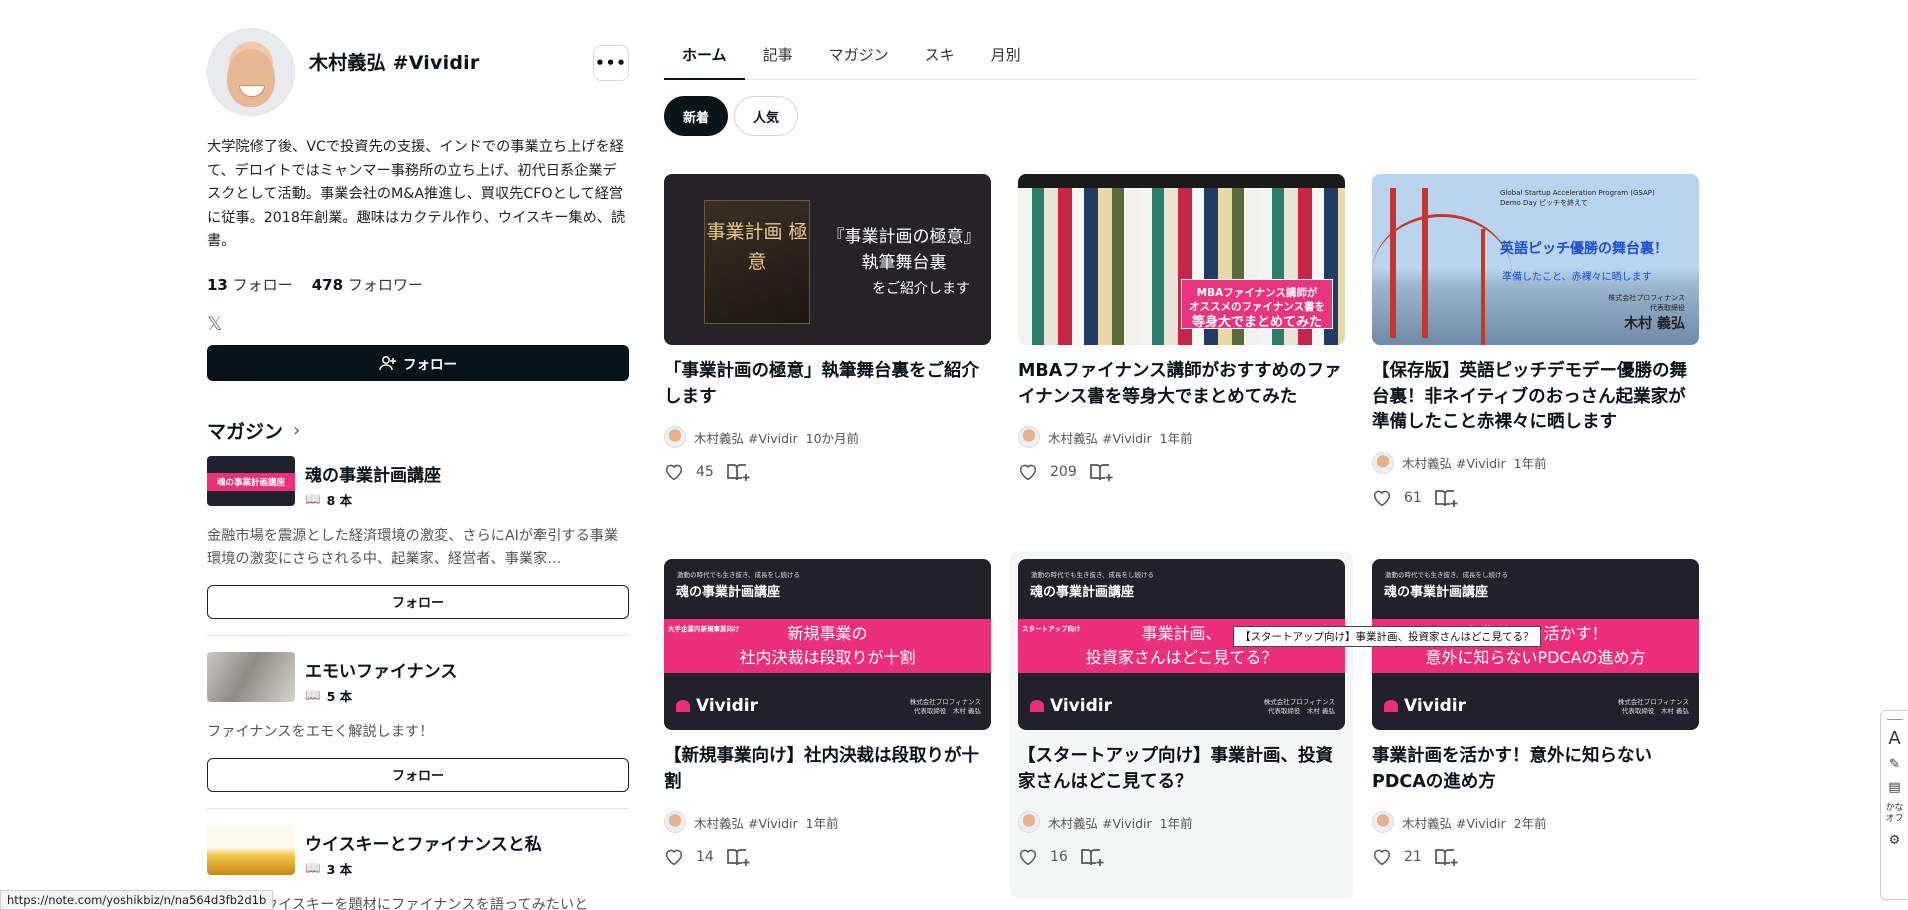  What do you see at coordinates (418, 808) in the screenshot?
I see `divider` at bounding box center [418, 808].